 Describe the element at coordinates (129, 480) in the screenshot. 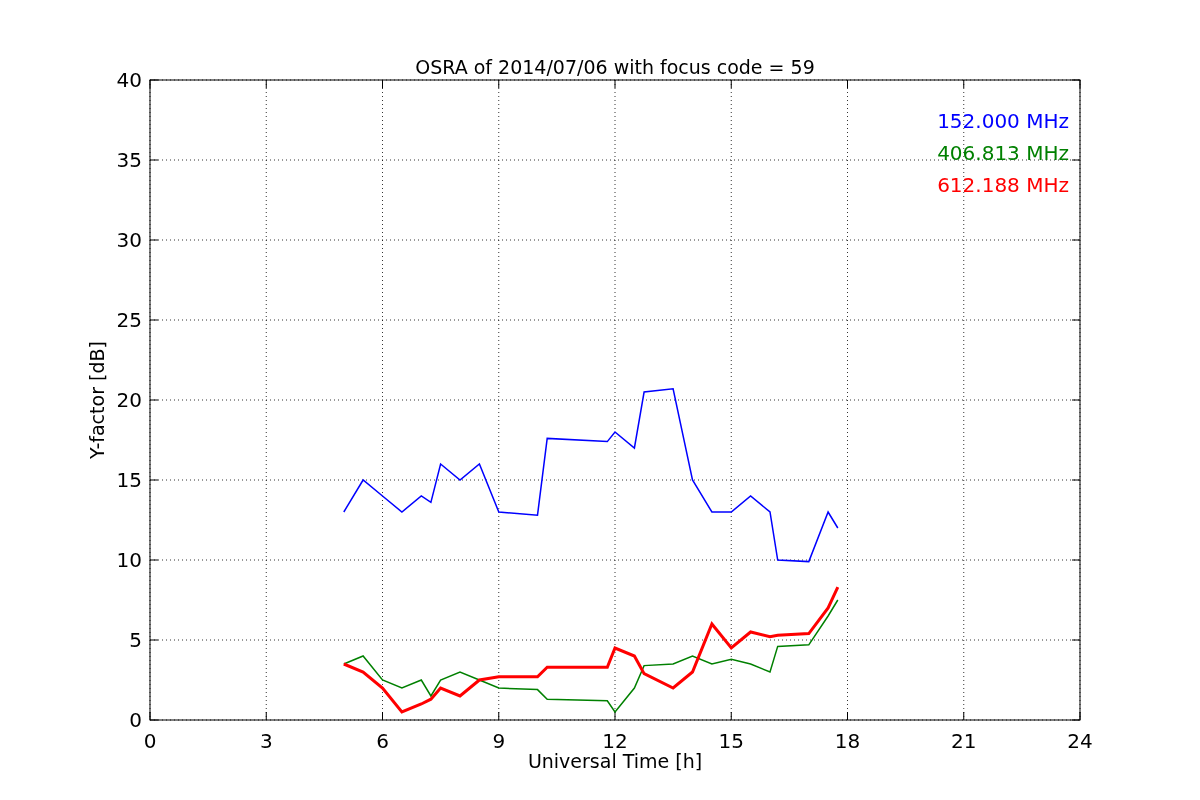

I see `y-tick-label: 15` at that location.